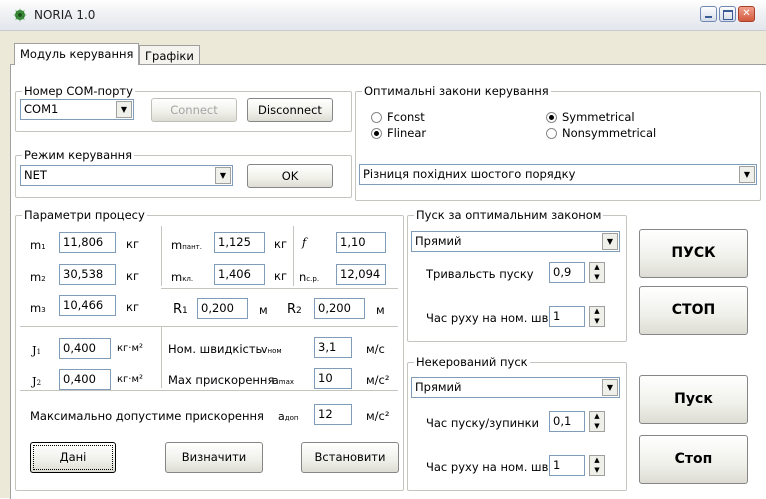 This screenshot has height=499, width=766. I want to click on m3-input: 10,466, so click(87, 305).